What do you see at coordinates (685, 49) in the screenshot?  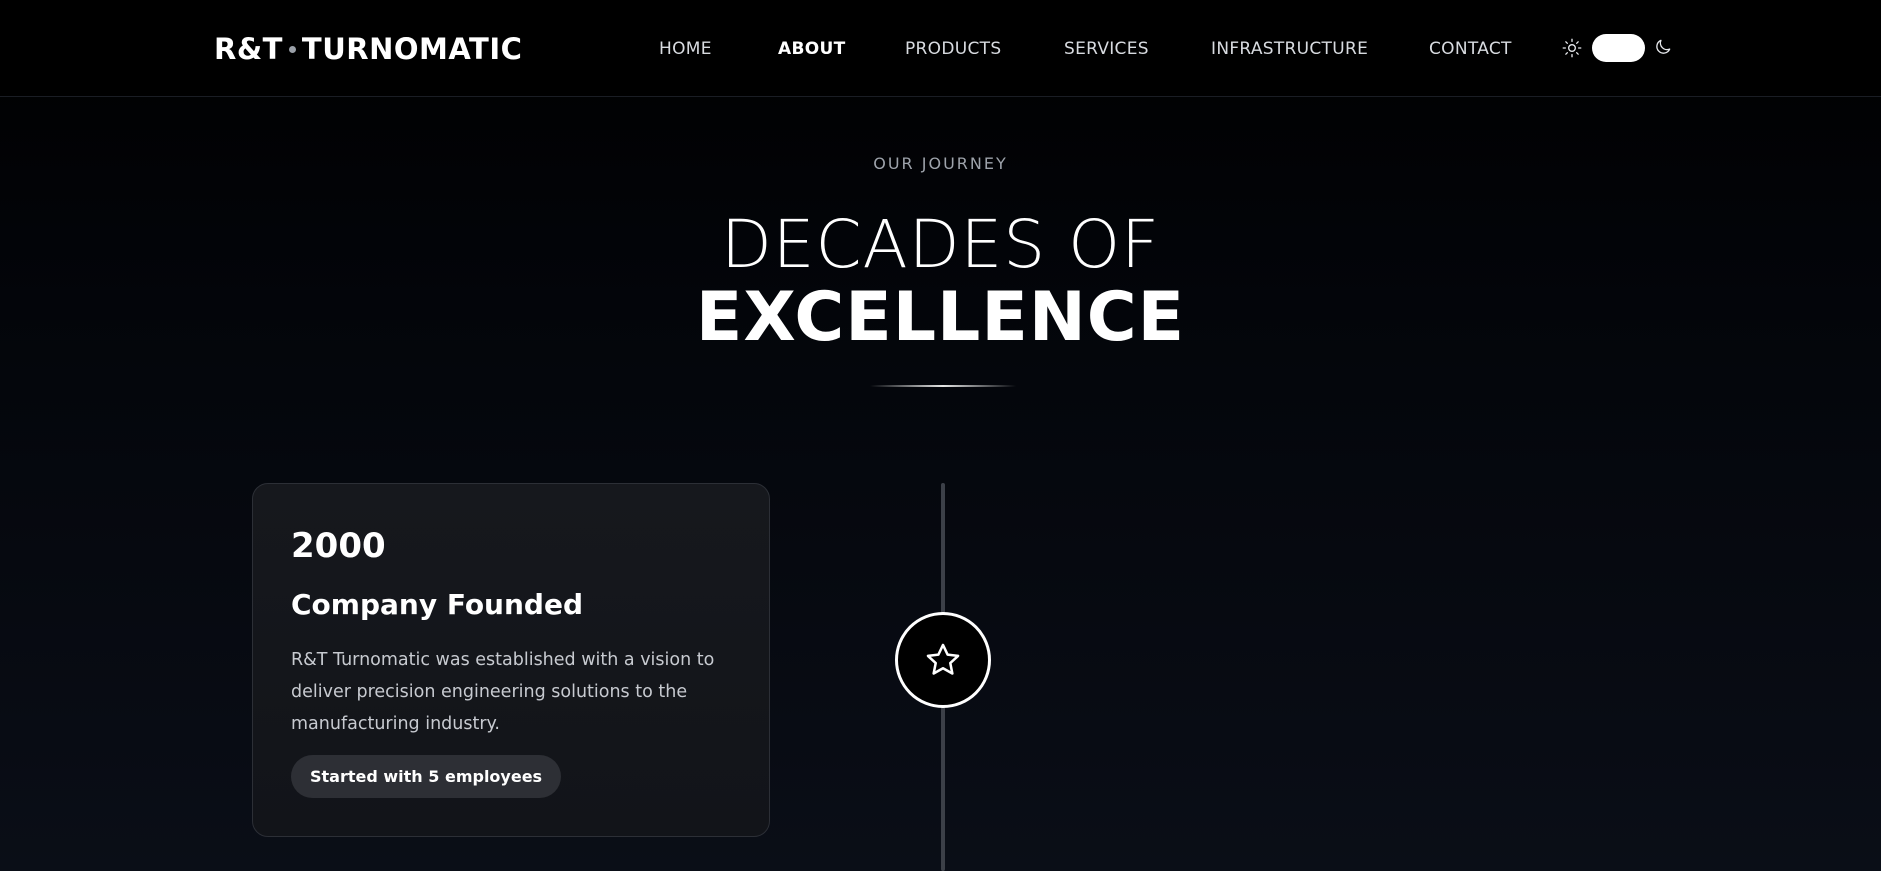 I see `nav-item-home: HOME` at bounding box center [685, 49].